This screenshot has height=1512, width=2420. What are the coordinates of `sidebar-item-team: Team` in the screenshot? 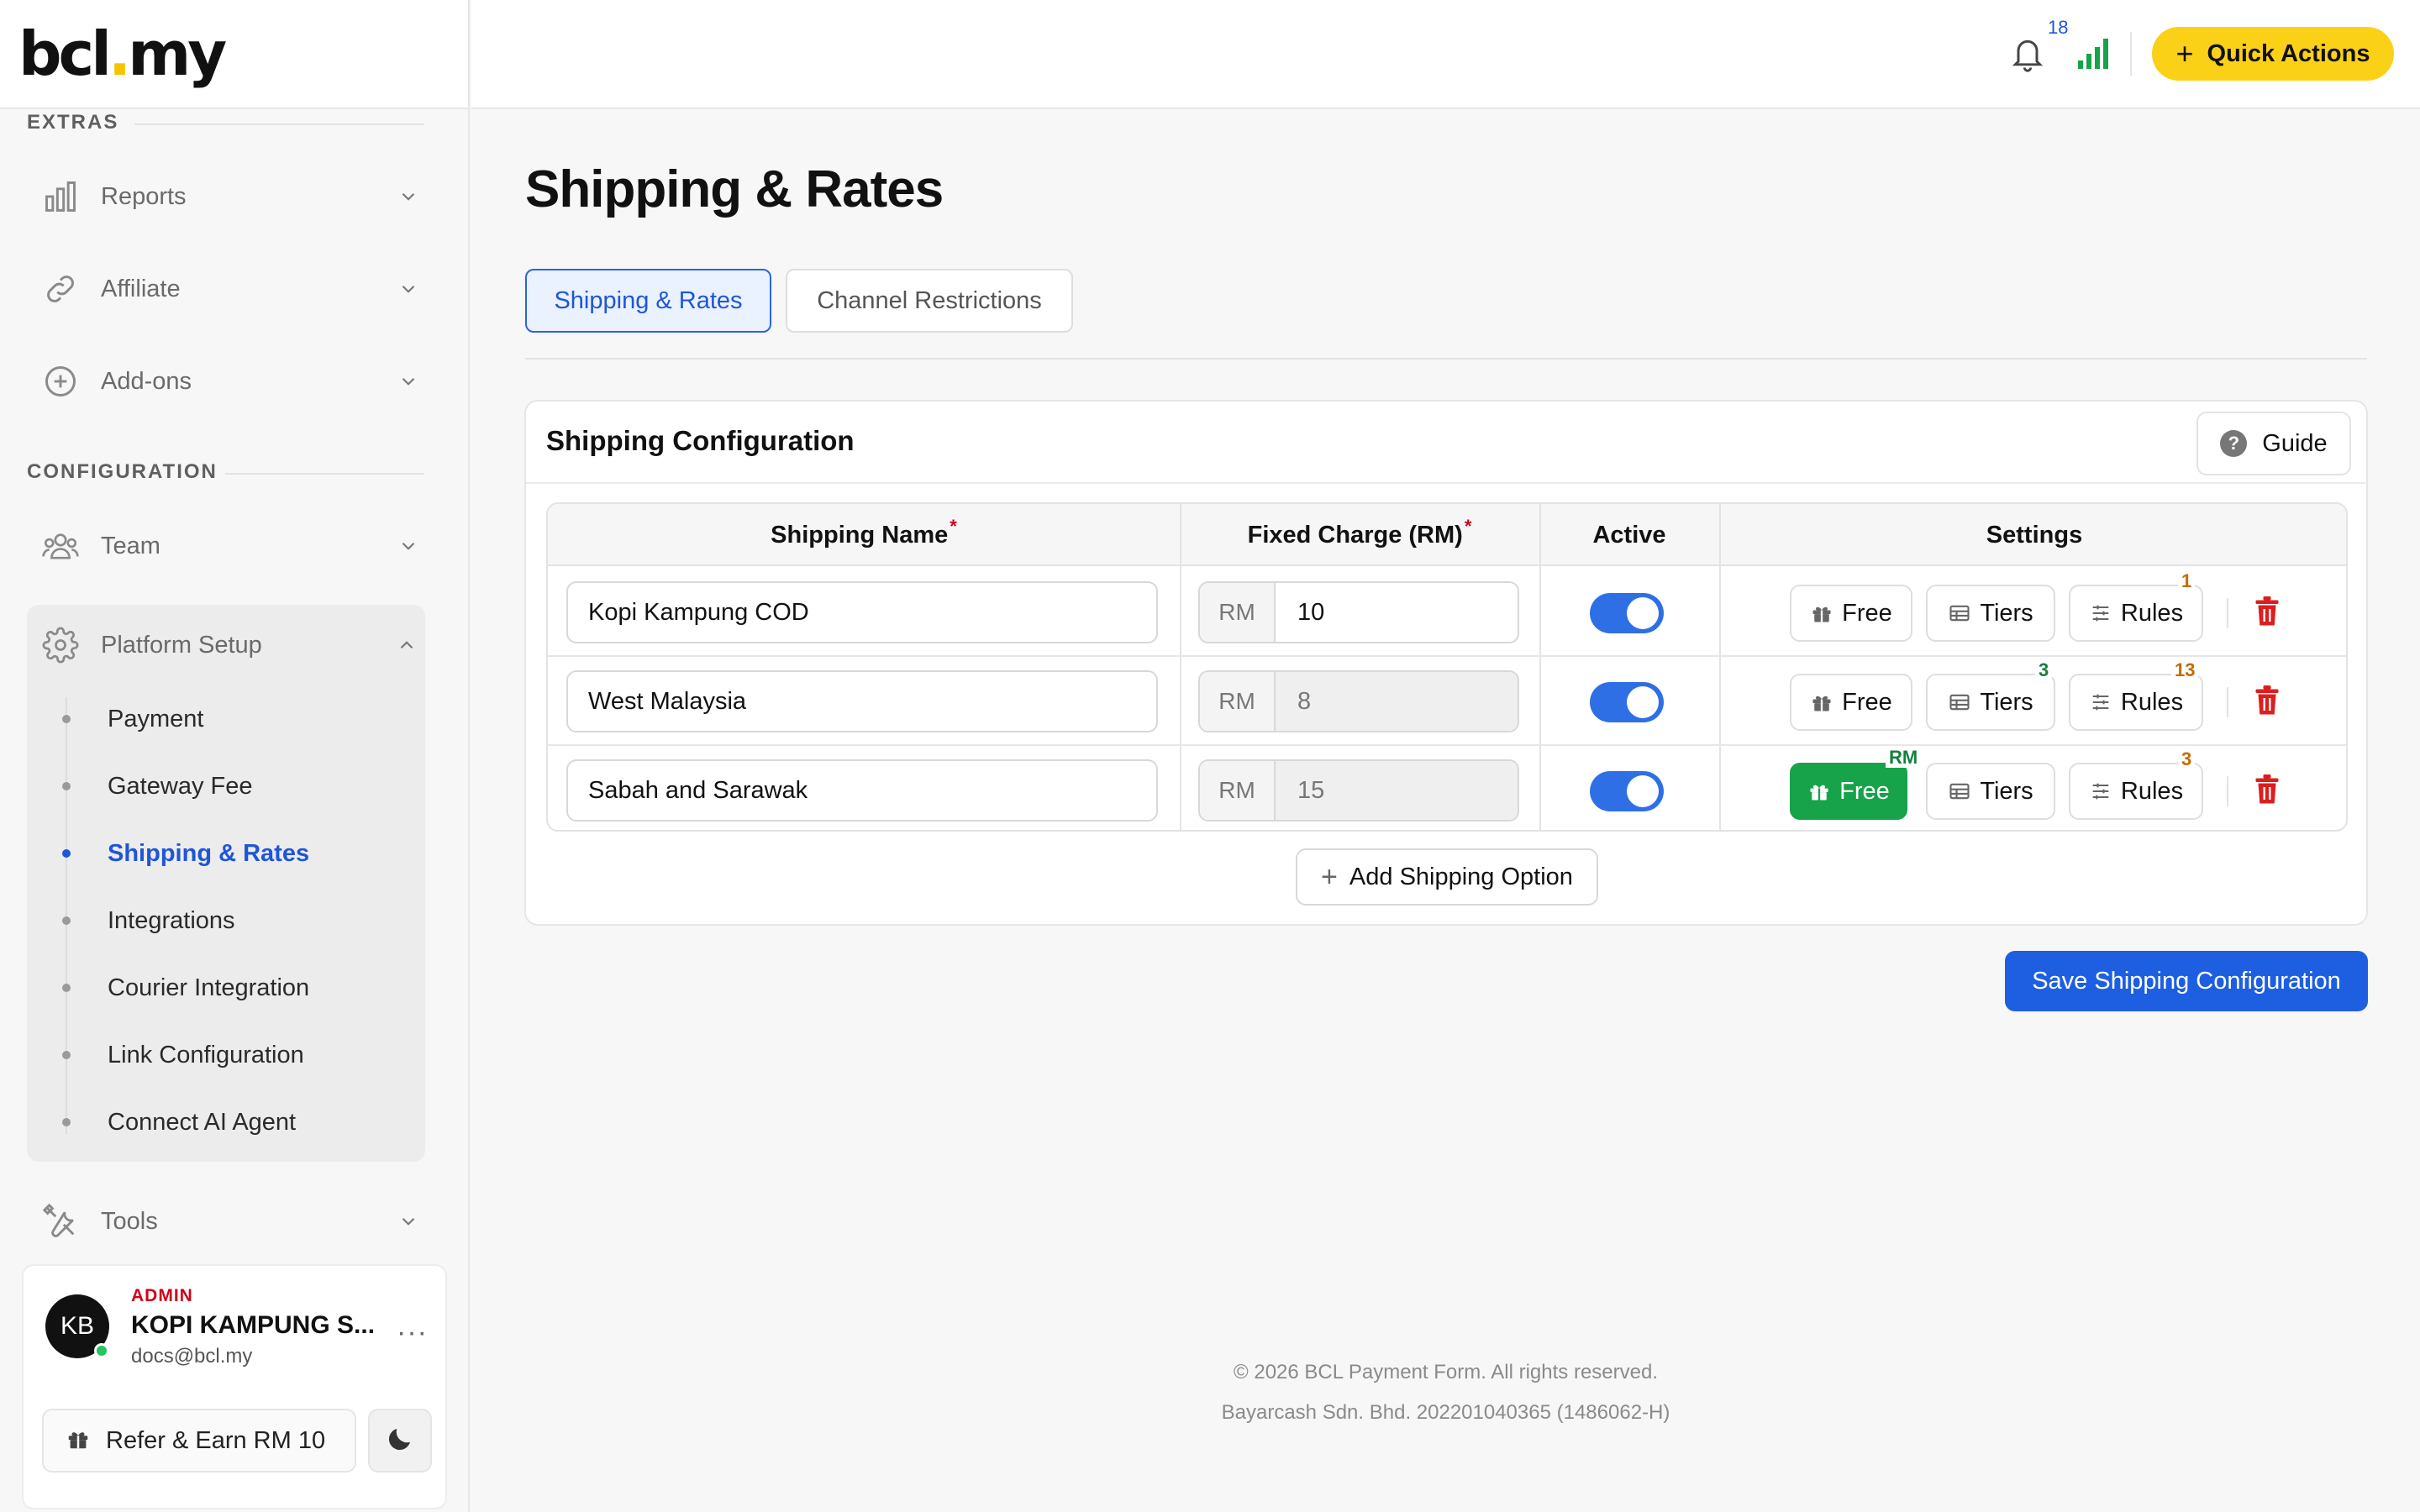 It's located at (227, 546).